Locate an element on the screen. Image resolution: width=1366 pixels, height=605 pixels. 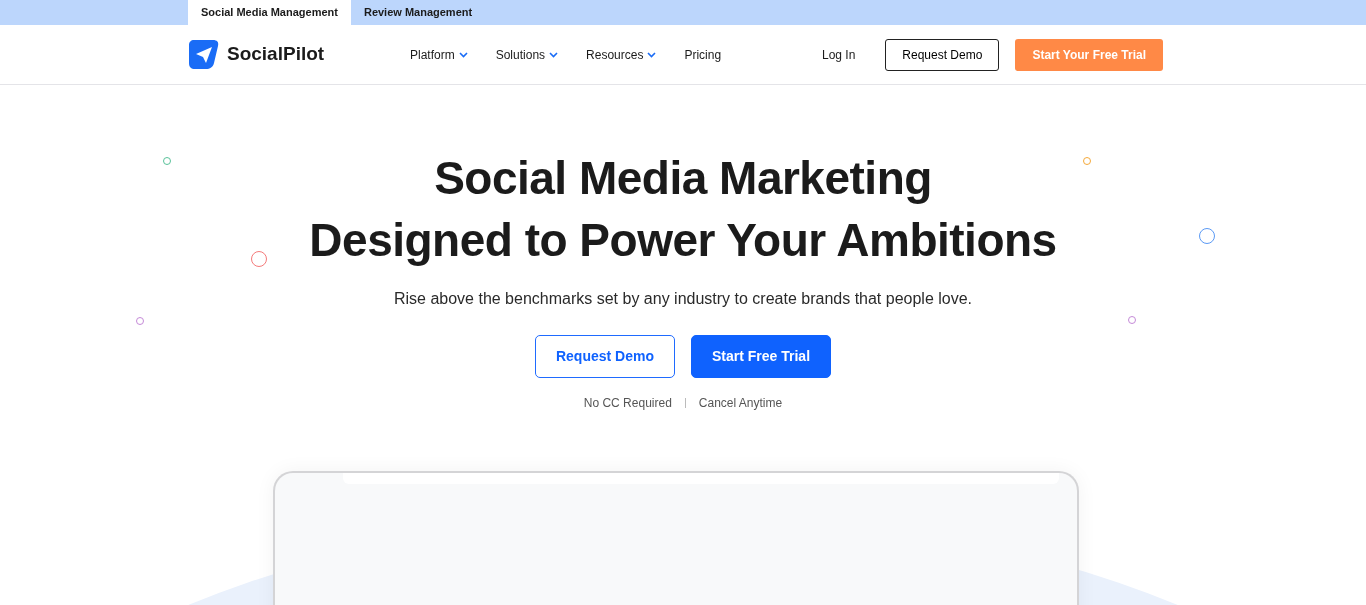
hero-note: Cancel Anytime is located at coordinates (740, 403).